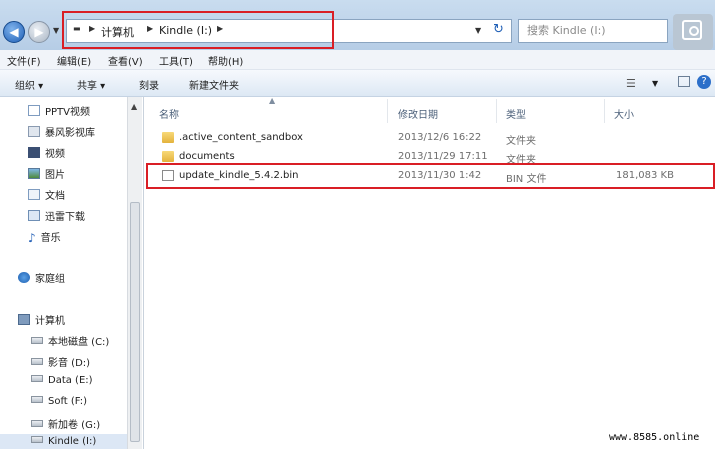 The height and width of the screenshot is (449, 715). What do you see at coordinates (59, 110) in the screenshot?
I see `nav-item-pptv: PPTV视频` at bounding box center [59, 110].